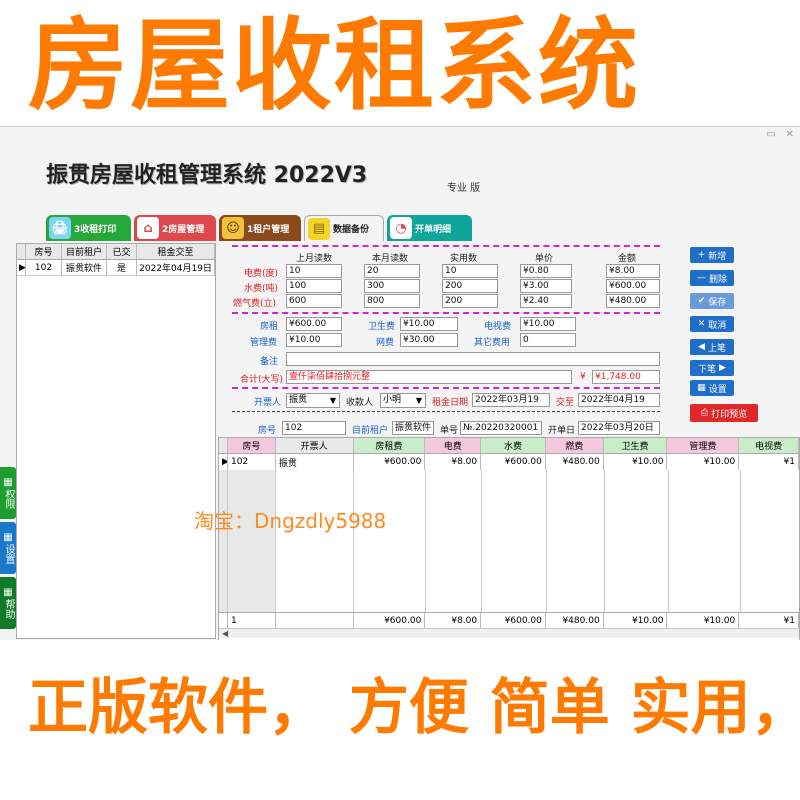 This screenshot has height=800, width=800. What do you see at coordinates (635, 445) in the screenshot?
I see `col-header-sanitation: 卫生费` at bounding box center [635, 445].